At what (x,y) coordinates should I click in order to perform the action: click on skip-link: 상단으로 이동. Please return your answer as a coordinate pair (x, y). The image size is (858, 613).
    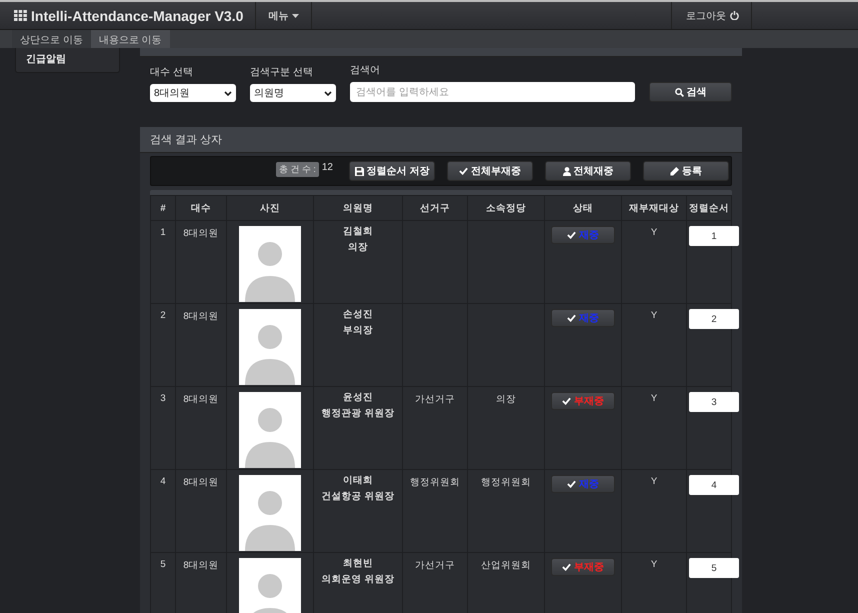
    Looking at the image, I should click on (51, 39).